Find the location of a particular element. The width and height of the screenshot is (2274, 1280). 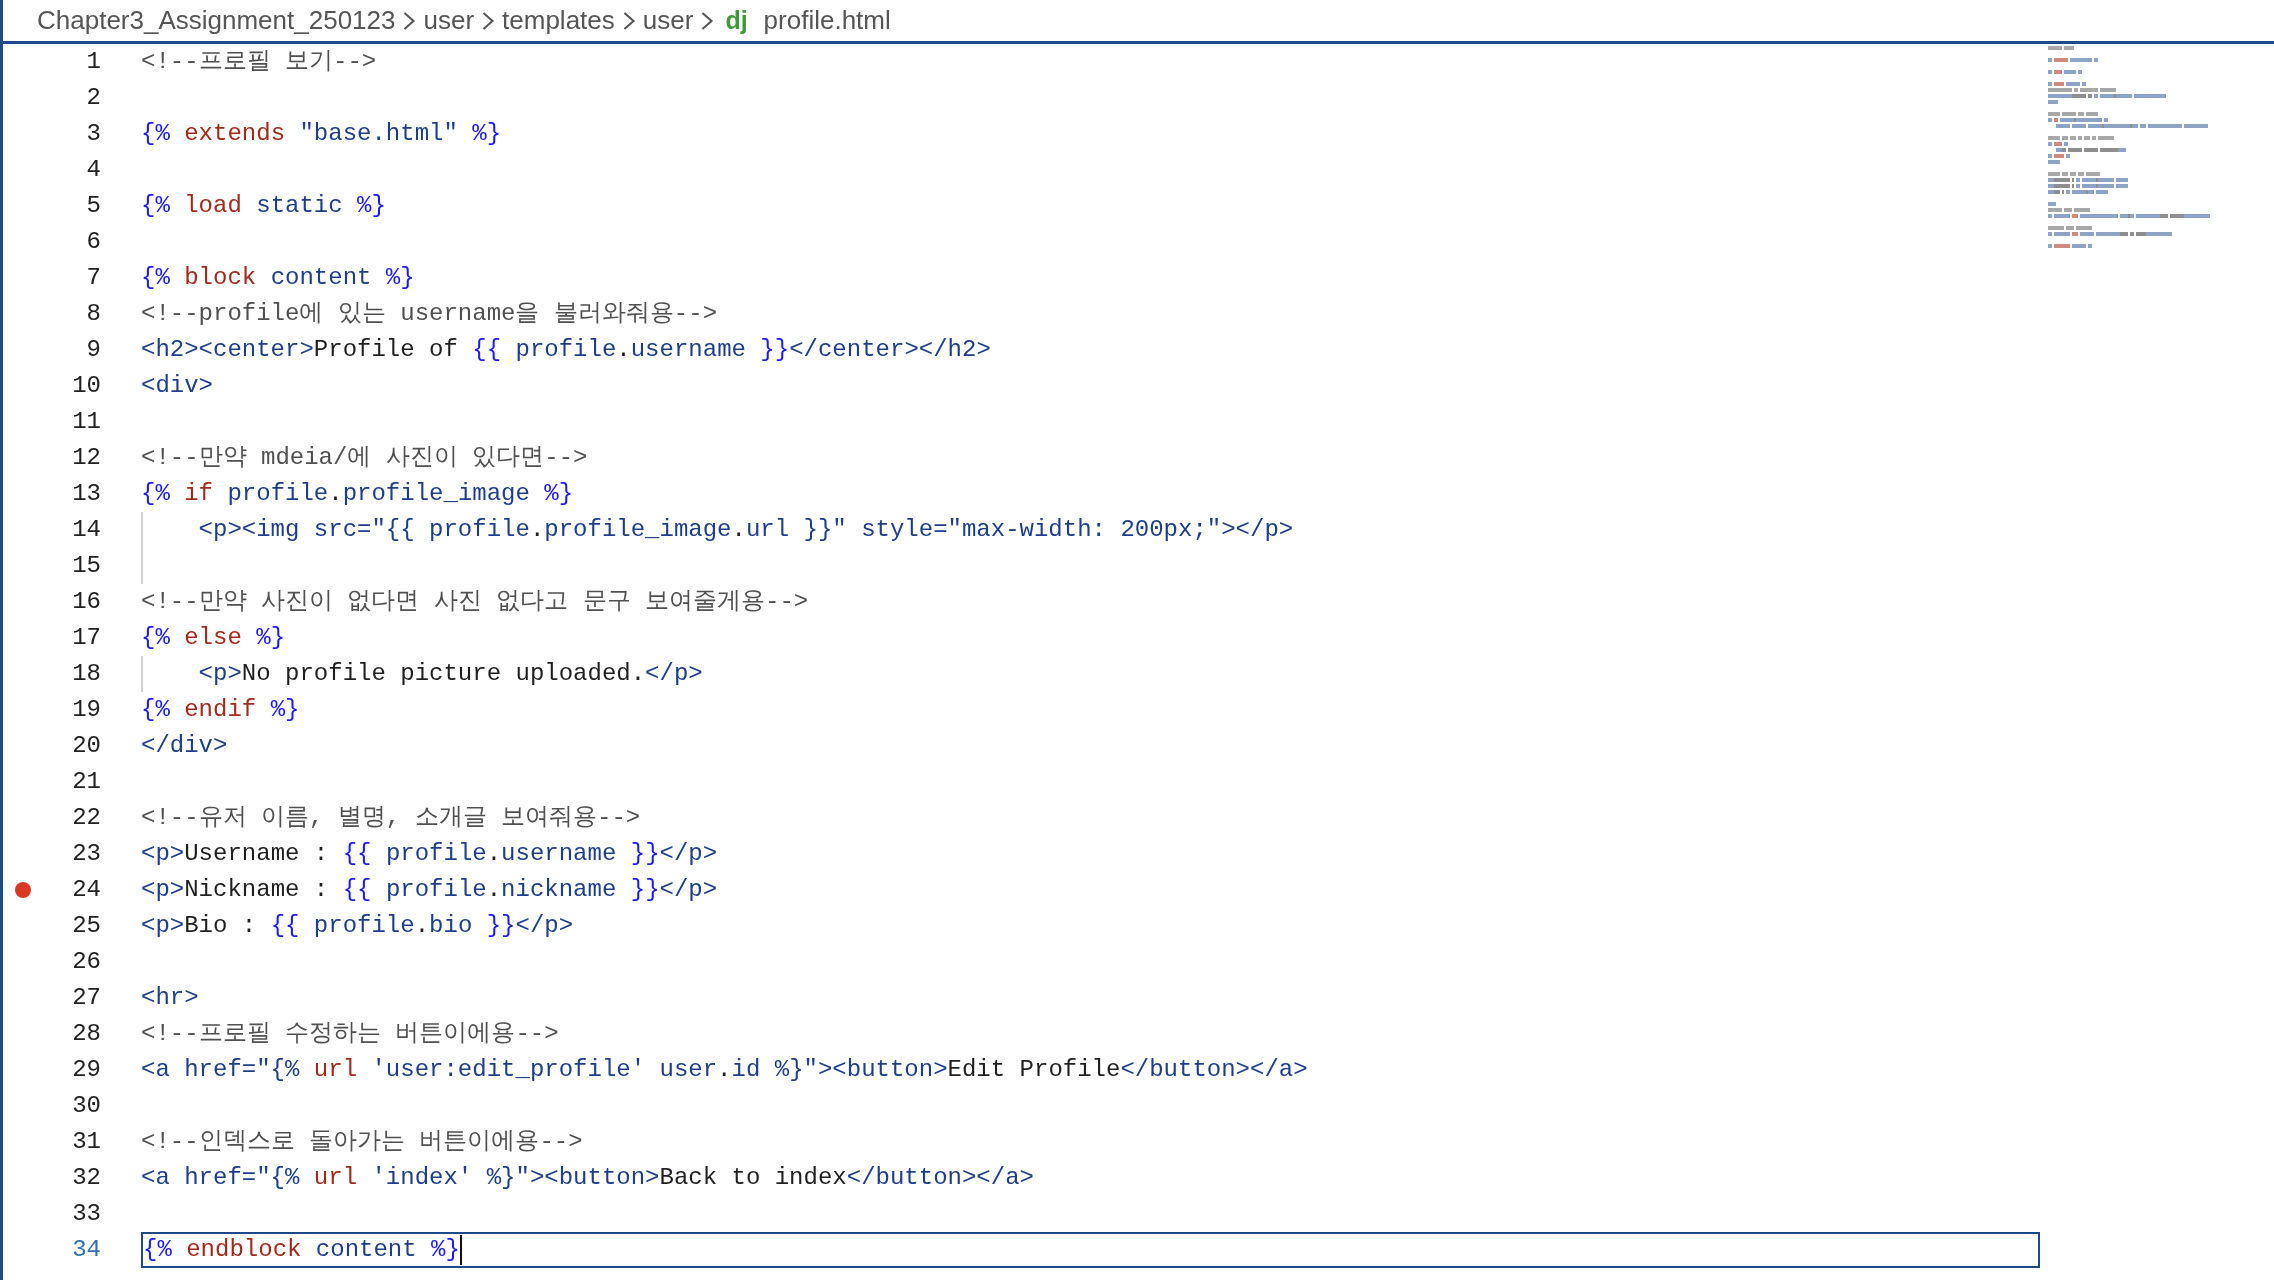

line-number: 32 is located at coordinates (86, 1178).